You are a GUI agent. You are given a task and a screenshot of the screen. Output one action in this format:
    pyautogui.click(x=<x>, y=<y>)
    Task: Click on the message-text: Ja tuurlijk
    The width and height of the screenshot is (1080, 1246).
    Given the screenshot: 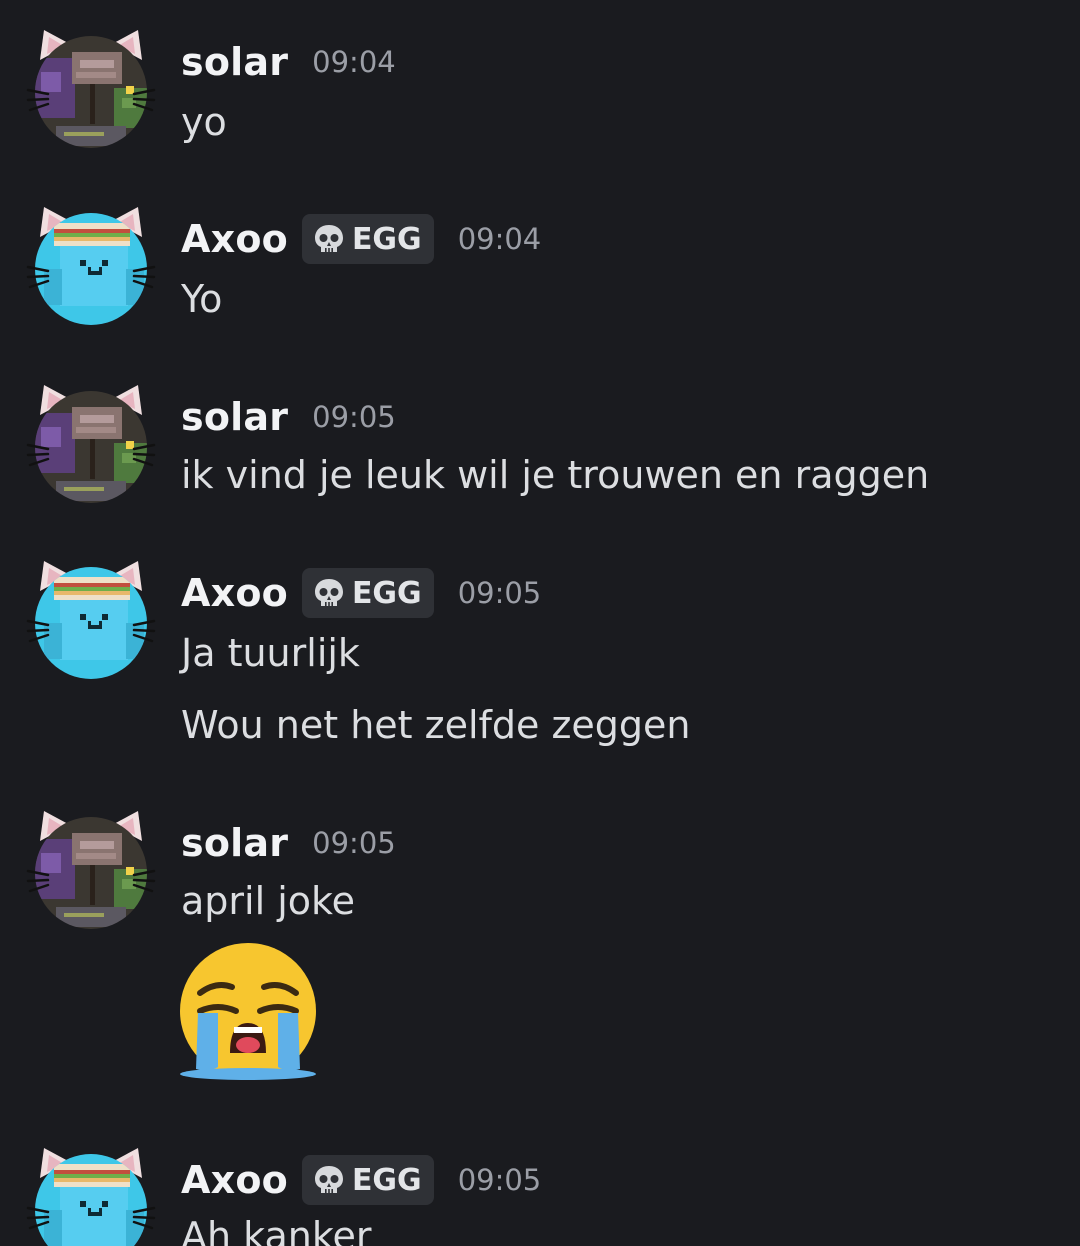 What is the action you would take?
    pyautogui.click(x=270, y=653)
    